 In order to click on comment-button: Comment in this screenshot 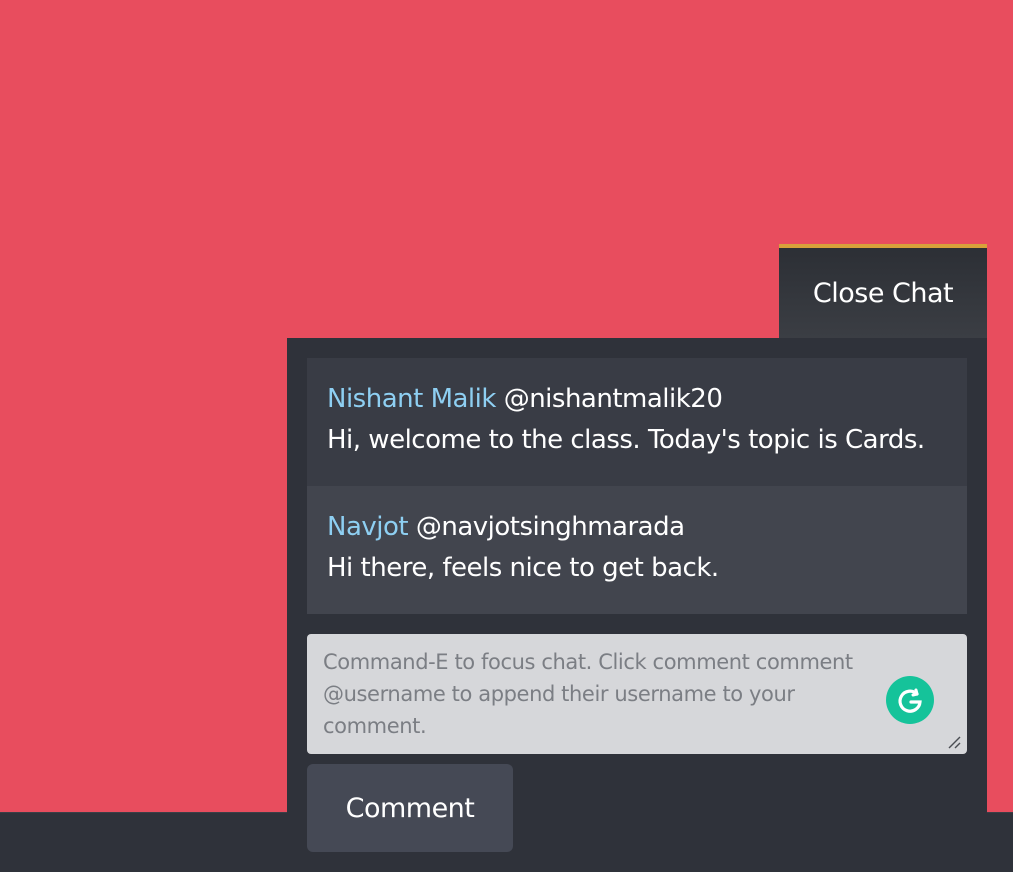, I will do `click(410, 808)`.